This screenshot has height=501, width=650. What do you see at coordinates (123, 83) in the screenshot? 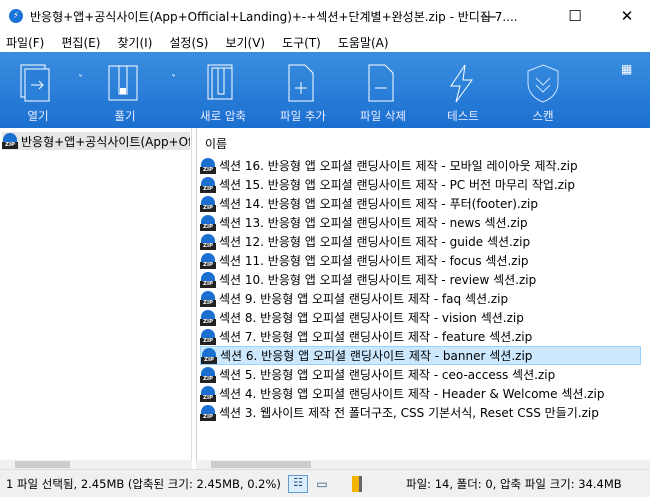
I see `extract-icon` at bounding box center [123, 83].